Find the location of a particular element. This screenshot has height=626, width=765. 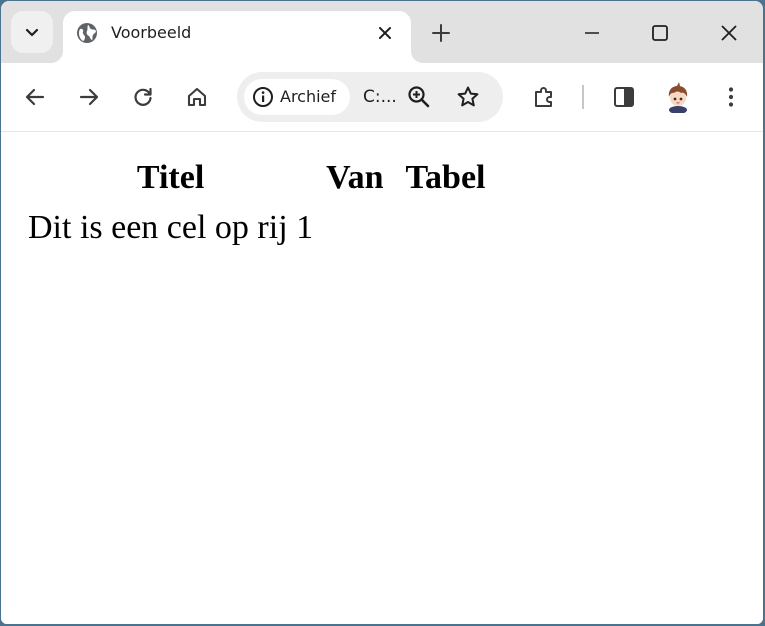

menu-button is located at coordinates (731, 97).